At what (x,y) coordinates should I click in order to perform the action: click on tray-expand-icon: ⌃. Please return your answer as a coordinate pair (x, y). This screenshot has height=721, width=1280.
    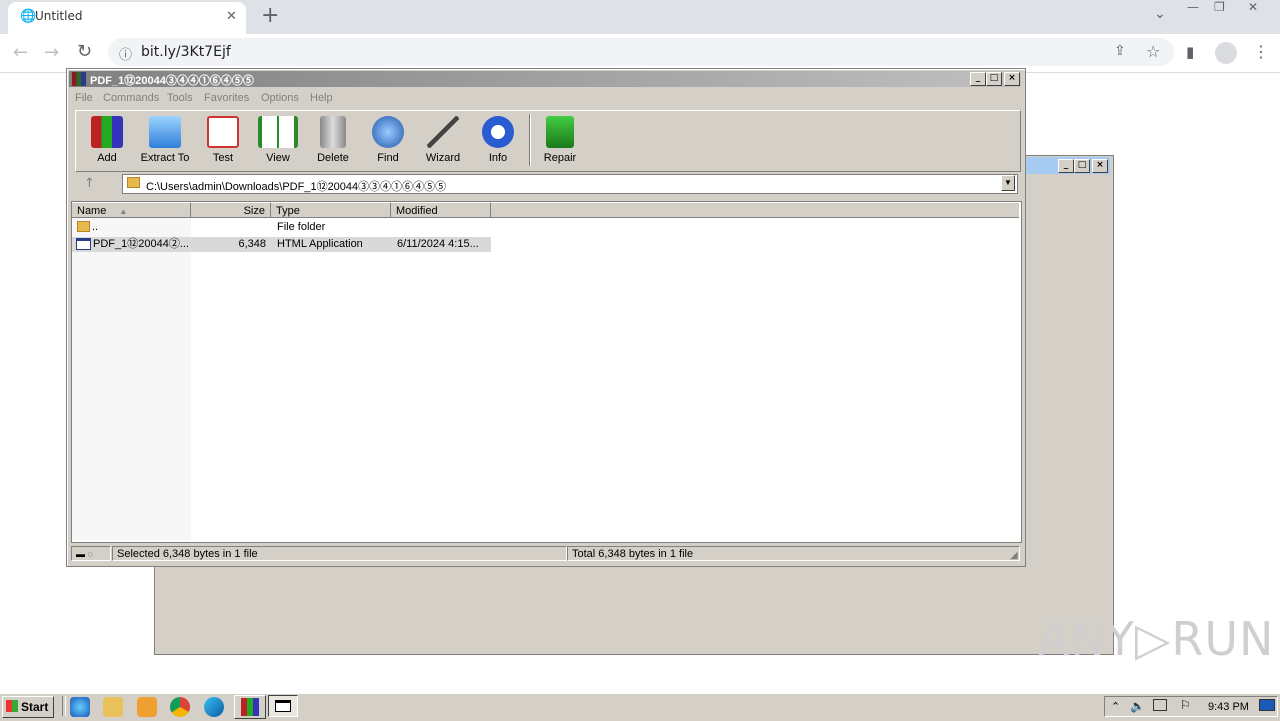
    Looking at the image, I should click on (1115, 706).